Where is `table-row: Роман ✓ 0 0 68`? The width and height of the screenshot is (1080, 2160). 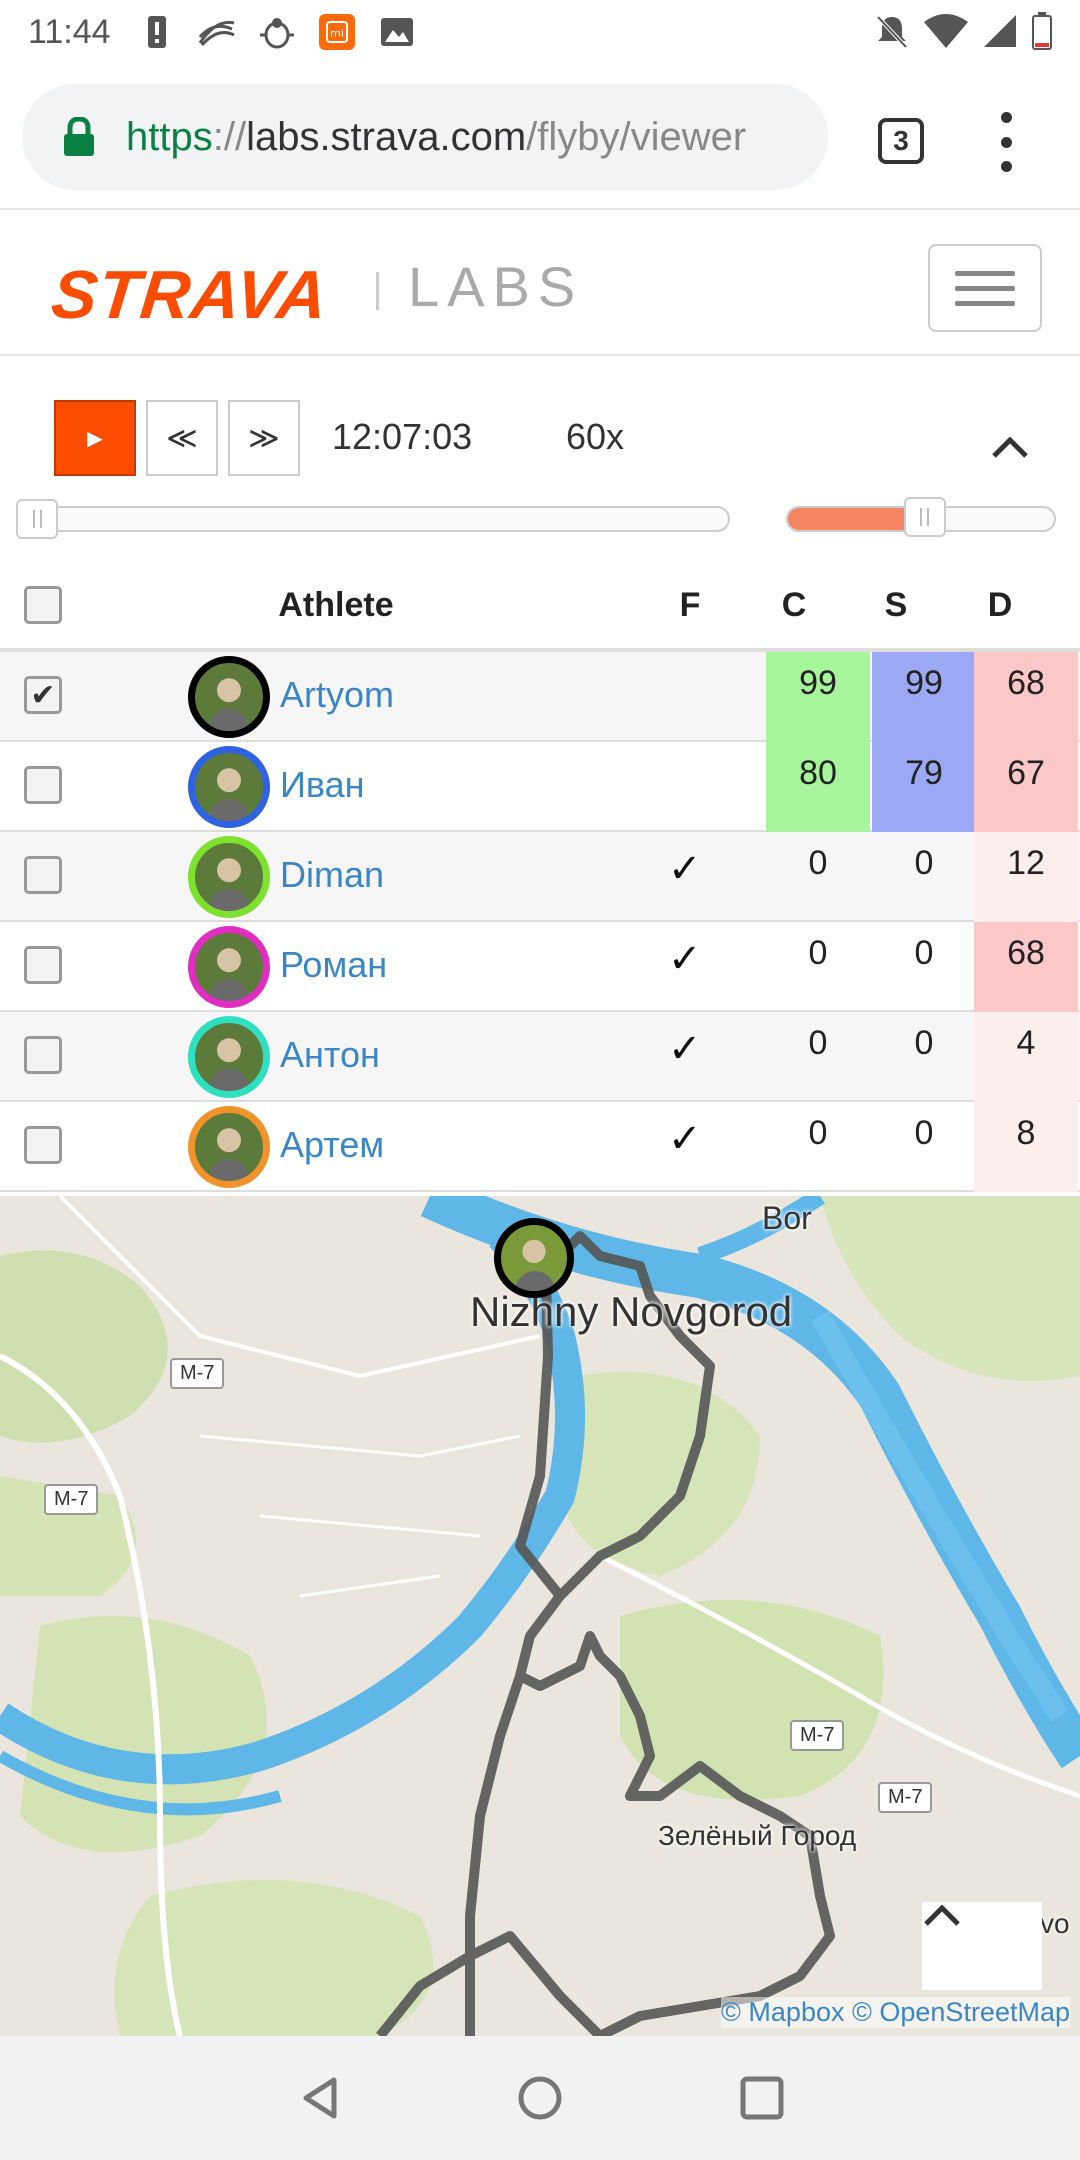 table-row: Роман ✓ 0 0 68 is located at coordinates (540, 967).